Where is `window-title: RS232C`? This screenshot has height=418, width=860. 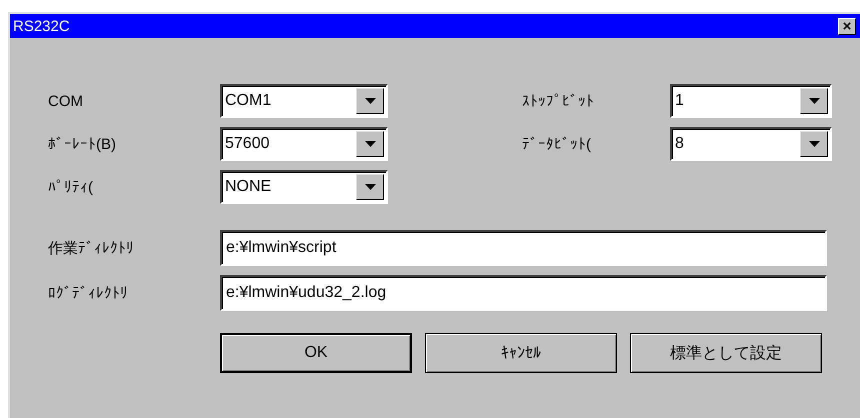
window-title: RS232C is located at coordinates (41, 26).